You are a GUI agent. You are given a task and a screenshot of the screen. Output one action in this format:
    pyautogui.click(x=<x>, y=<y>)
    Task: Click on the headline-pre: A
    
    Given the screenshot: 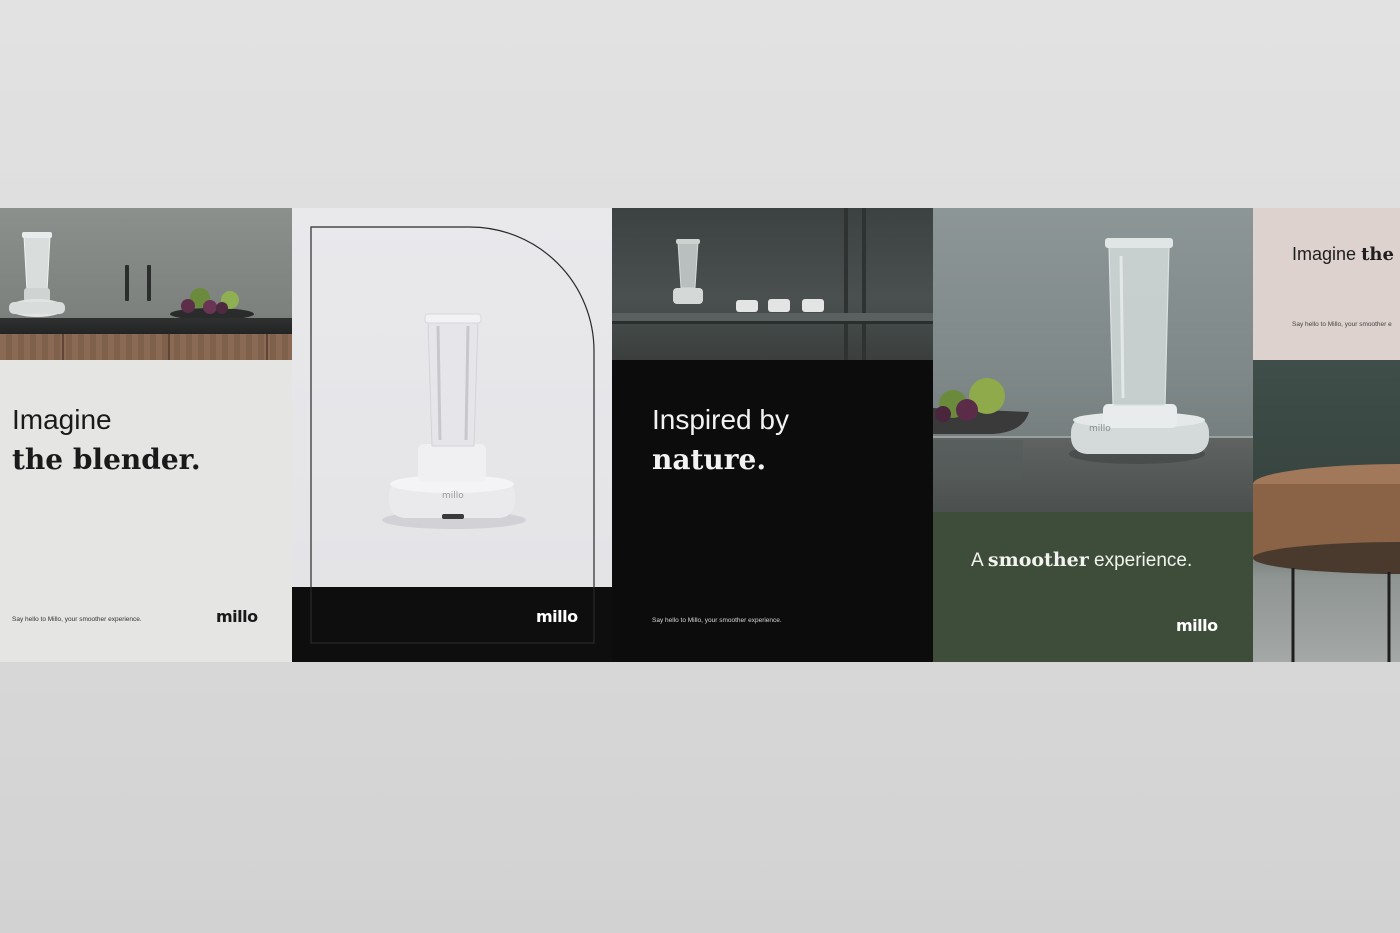 What is the action you would take?
    pyautogui.click(x=977, y=560)
    